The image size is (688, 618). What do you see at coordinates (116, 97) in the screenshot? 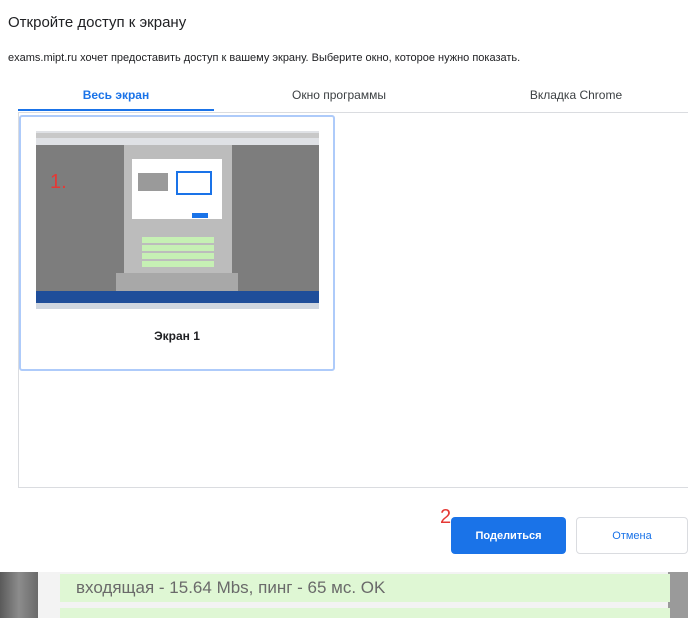
I see `tab-entire-screen: Весь экран` at bounding box center [116, 97].